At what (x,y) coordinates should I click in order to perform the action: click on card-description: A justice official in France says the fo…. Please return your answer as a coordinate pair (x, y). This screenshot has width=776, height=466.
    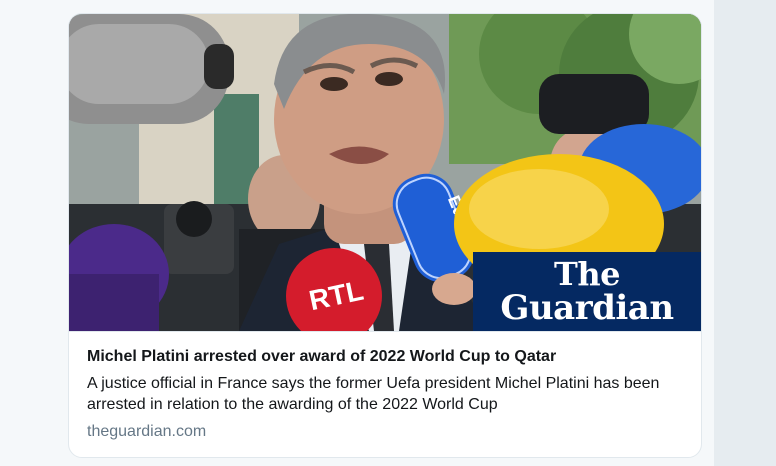
    Looking at the image, I should click on (373, 394).